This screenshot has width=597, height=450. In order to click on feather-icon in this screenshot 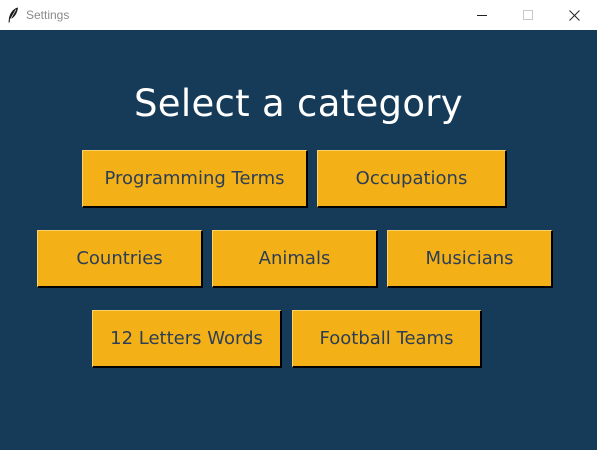, I will do `click(13, 15)`.